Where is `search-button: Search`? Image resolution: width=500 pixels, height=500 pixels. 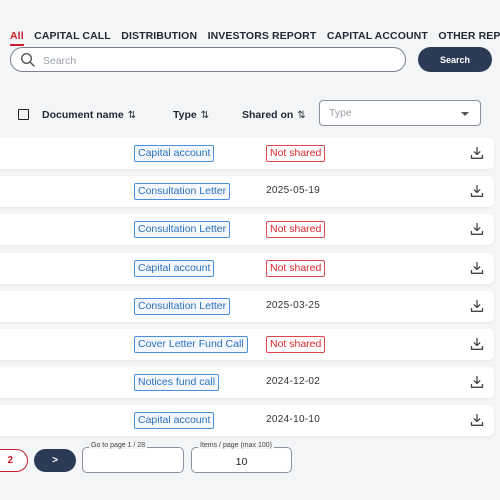
search-button: Search is located at coordinates (455, 59).